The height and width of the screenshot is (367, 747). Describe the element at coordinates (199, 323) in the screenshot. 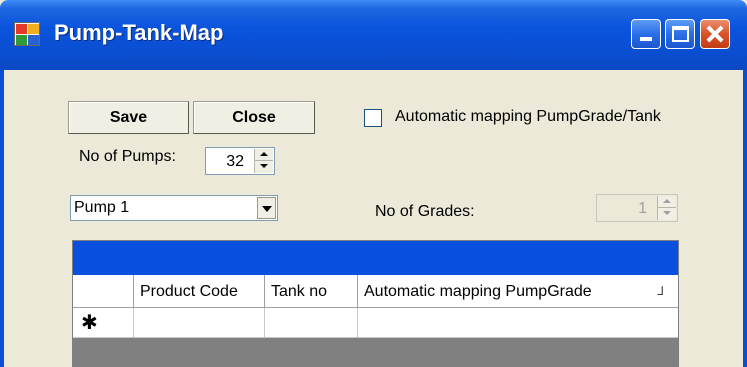

I see `cell-product-code` at that location.